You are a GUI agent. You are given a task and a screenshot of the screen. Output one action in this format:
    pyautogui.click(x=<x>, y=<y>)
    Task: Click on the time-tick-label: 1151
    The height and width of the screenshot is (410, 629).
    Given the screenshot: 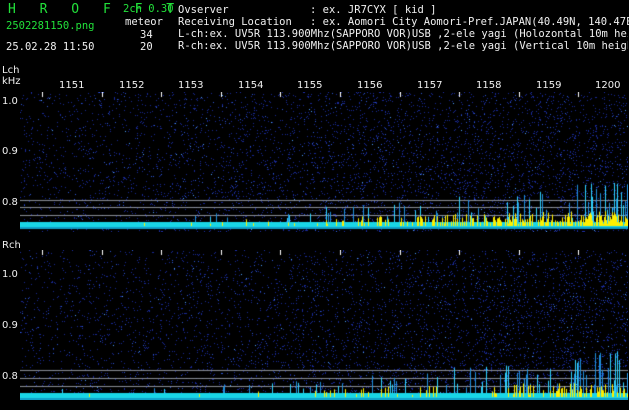 What is the action you would take?
    pyautogui.click(x=72, y=85)
    